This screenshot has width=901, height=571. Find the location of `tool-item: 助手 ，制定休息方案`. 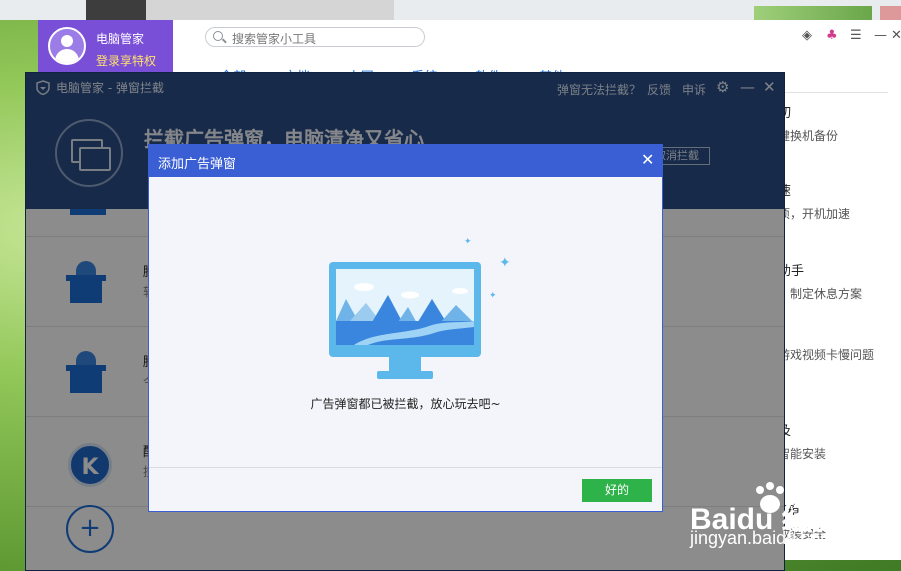

tool-item: 助手 ，制定休息方案 is located at coordinates (820, 281).